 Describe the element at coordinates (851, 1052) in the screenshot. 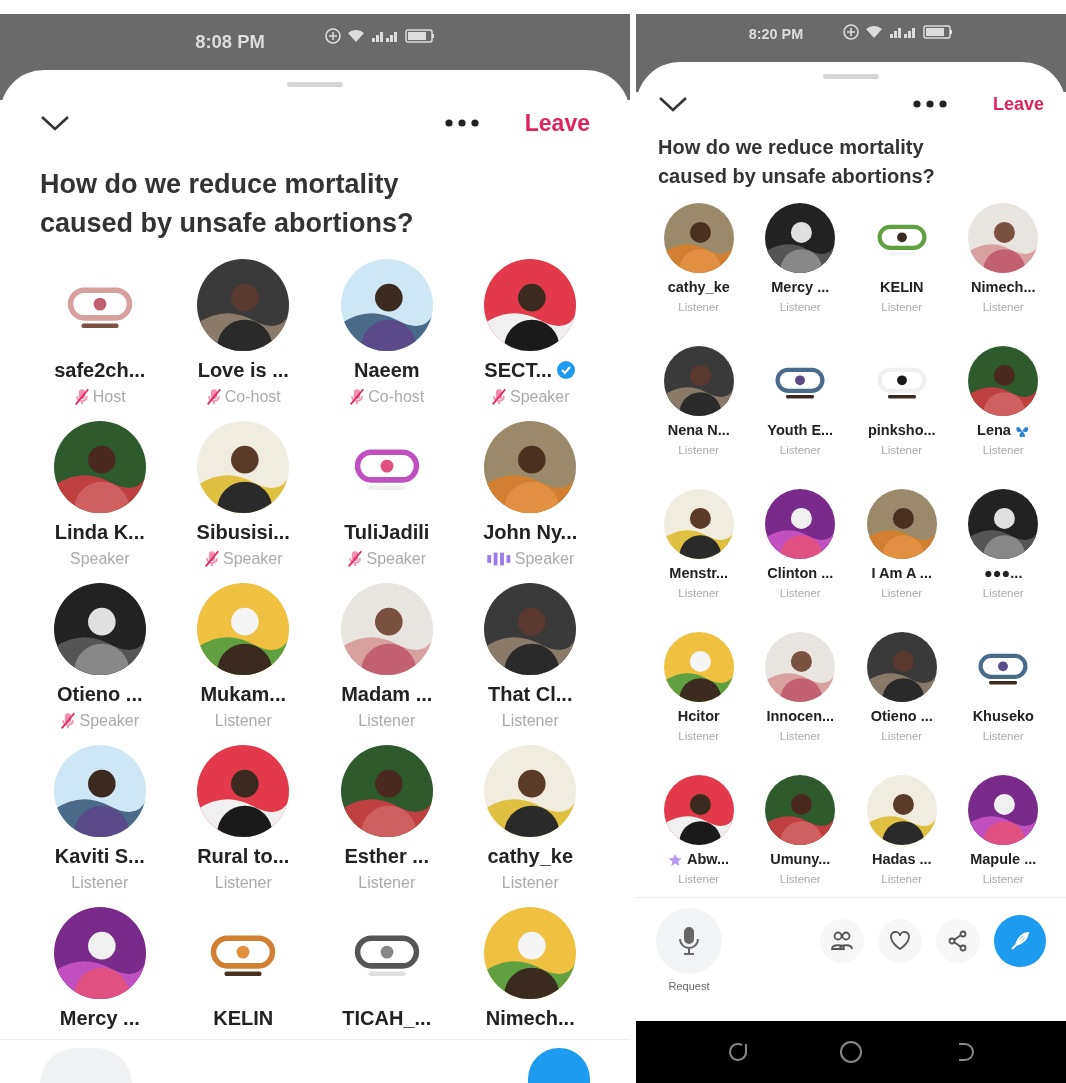

I see `home-icon` at that location.